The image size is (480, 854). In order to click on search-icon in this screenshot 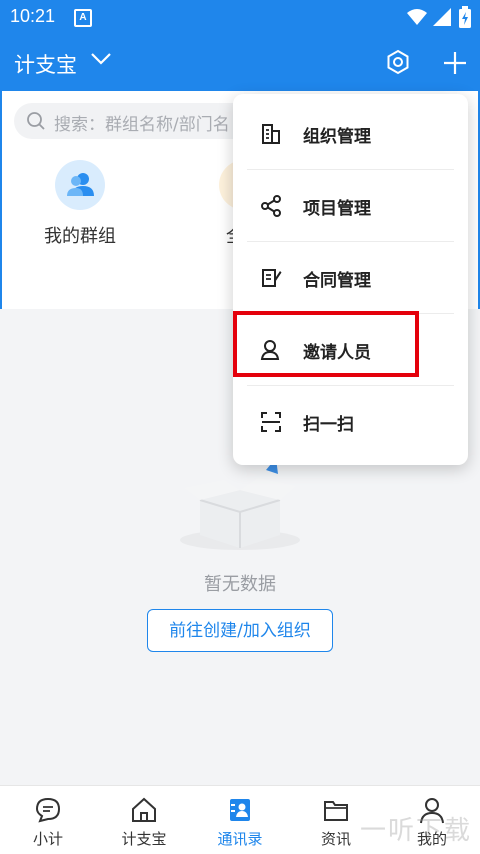, I will do `click(36, 121)`.